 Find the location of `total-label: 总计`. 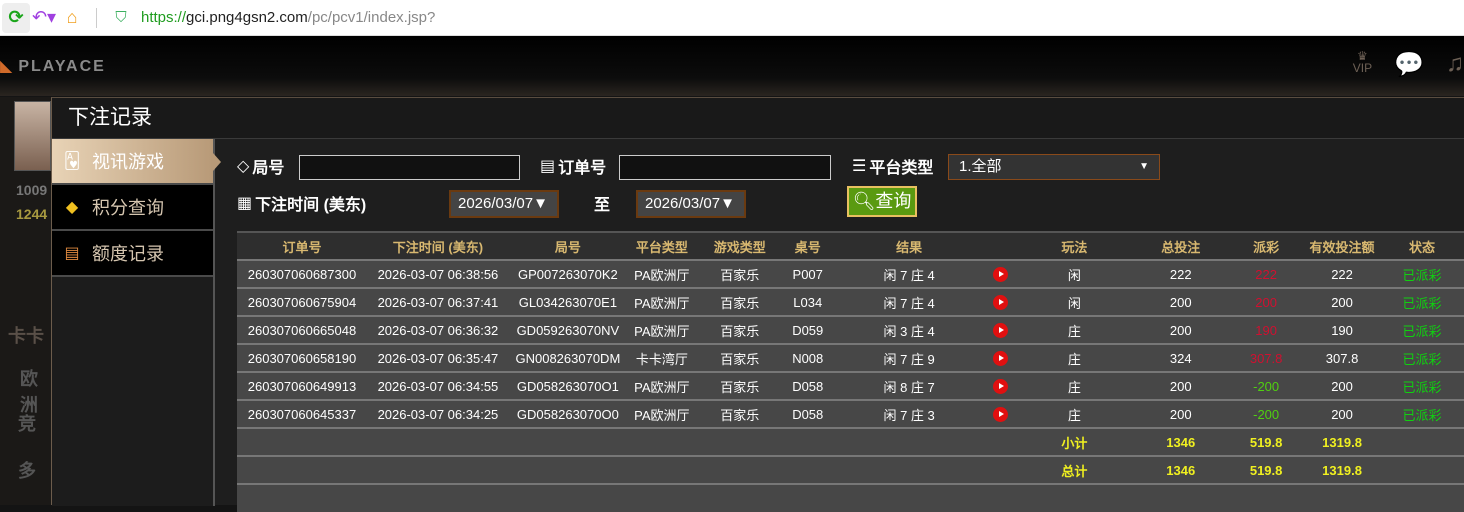

total-label: 总计 is located at coordinates (1074, 469).